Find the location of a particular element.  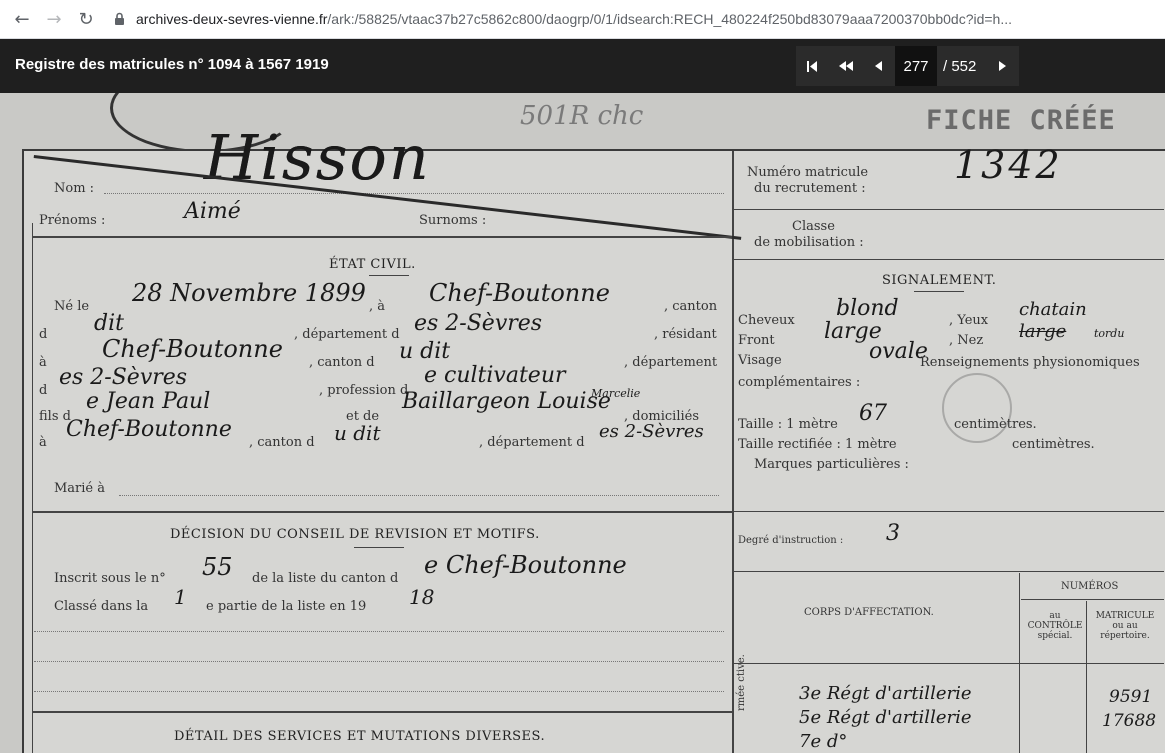

etat-civil-heading: ÉTAT CIVIL. is located at coordinates (372, 264).